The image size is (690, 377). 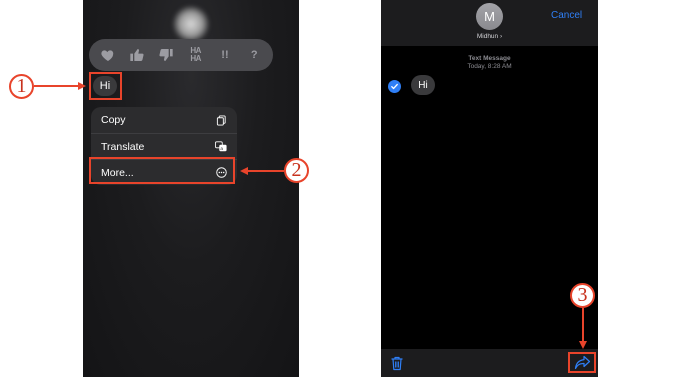 What do you see at coordinates (296, 170) in the screenshot?
I see `callout-step-2: 2` at bounding box center [296, 170].